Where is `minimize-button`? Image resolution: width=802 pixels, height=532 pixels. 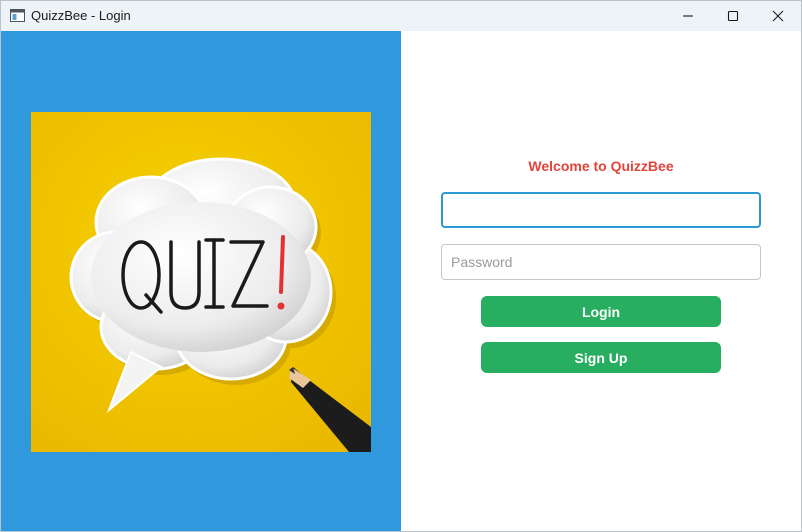
minimize-button is located at coordinates (688, 16).